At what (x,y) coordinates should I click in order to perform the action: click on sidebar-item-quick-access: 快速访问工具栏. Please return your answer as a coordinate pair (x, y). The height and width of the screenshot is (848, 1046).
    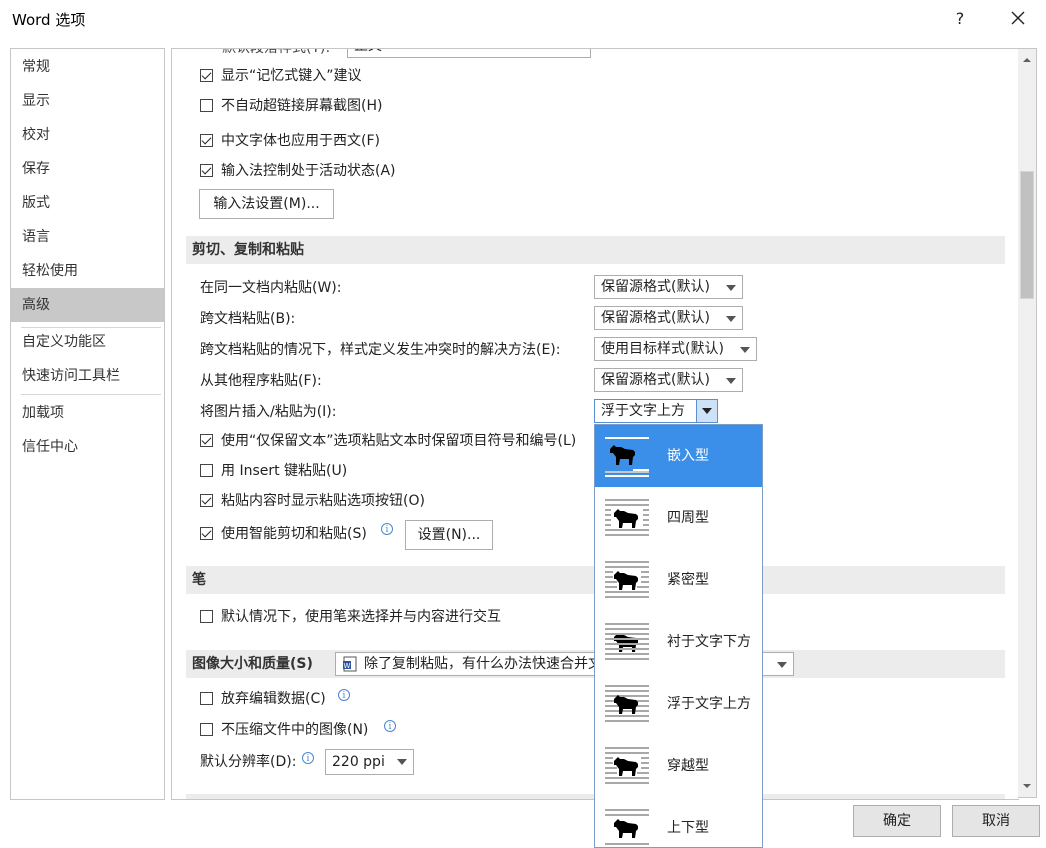
    Looking at the image, I should click on (87, 376).